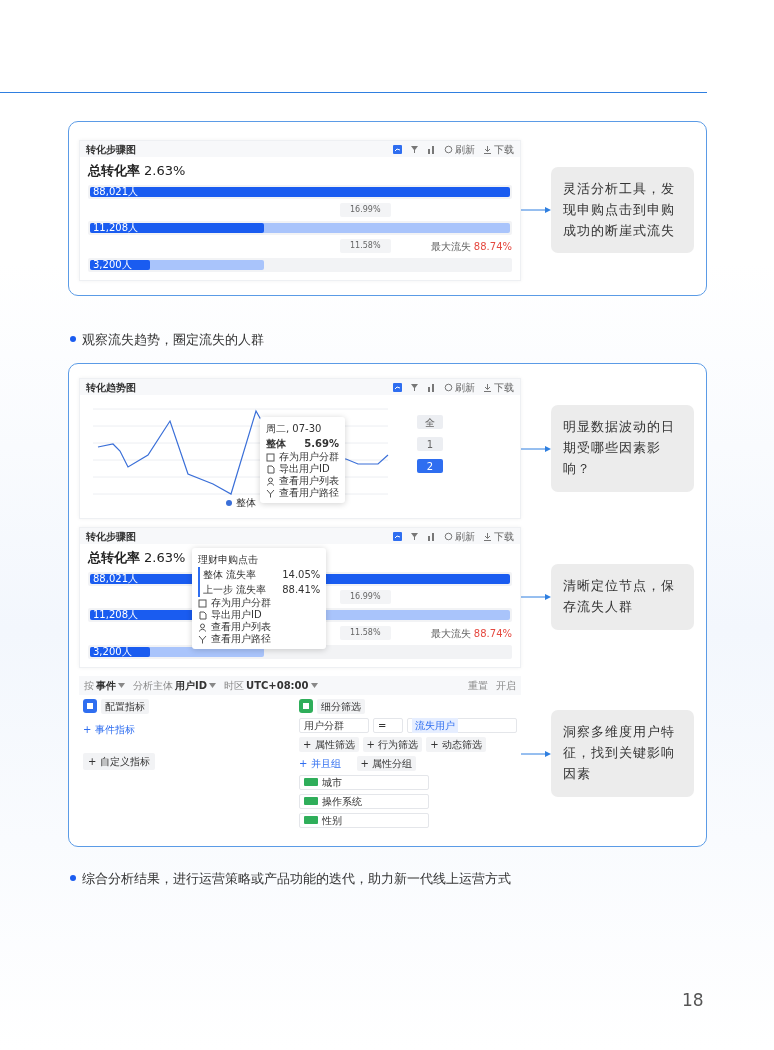 This screenshot has width=774, height=1050. I want to click on section-title: 细分筛选, so click(341, 706).